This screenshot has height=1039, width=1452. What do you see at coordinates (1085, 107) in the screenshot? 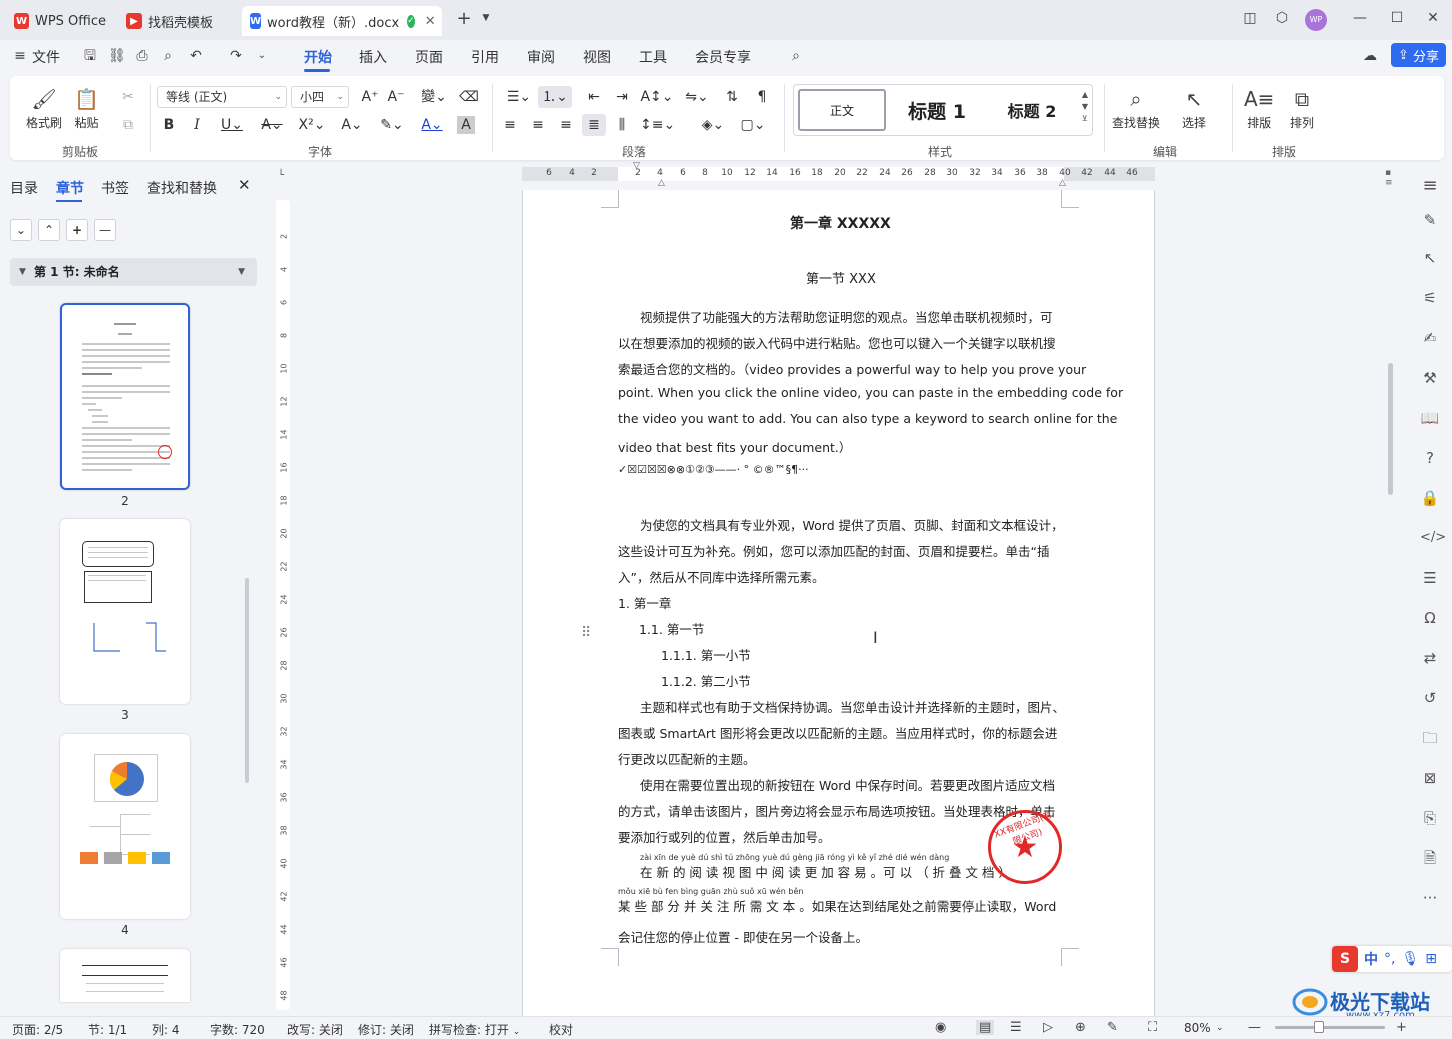
I see `style-scroll-icon: ▲ ▼ ⊻` at bounding box center [1085, 107].